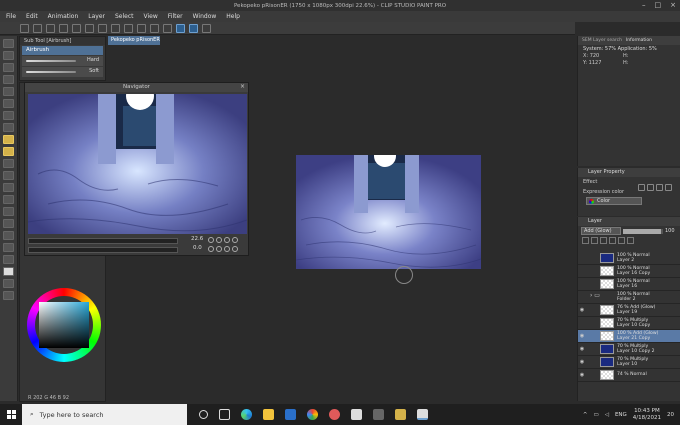 The image size is (680, 425). What do you see at coordinates (8, 115) in the screenshot?
I see `eyedropper-tool-icon` at bounding box center [8, 115].